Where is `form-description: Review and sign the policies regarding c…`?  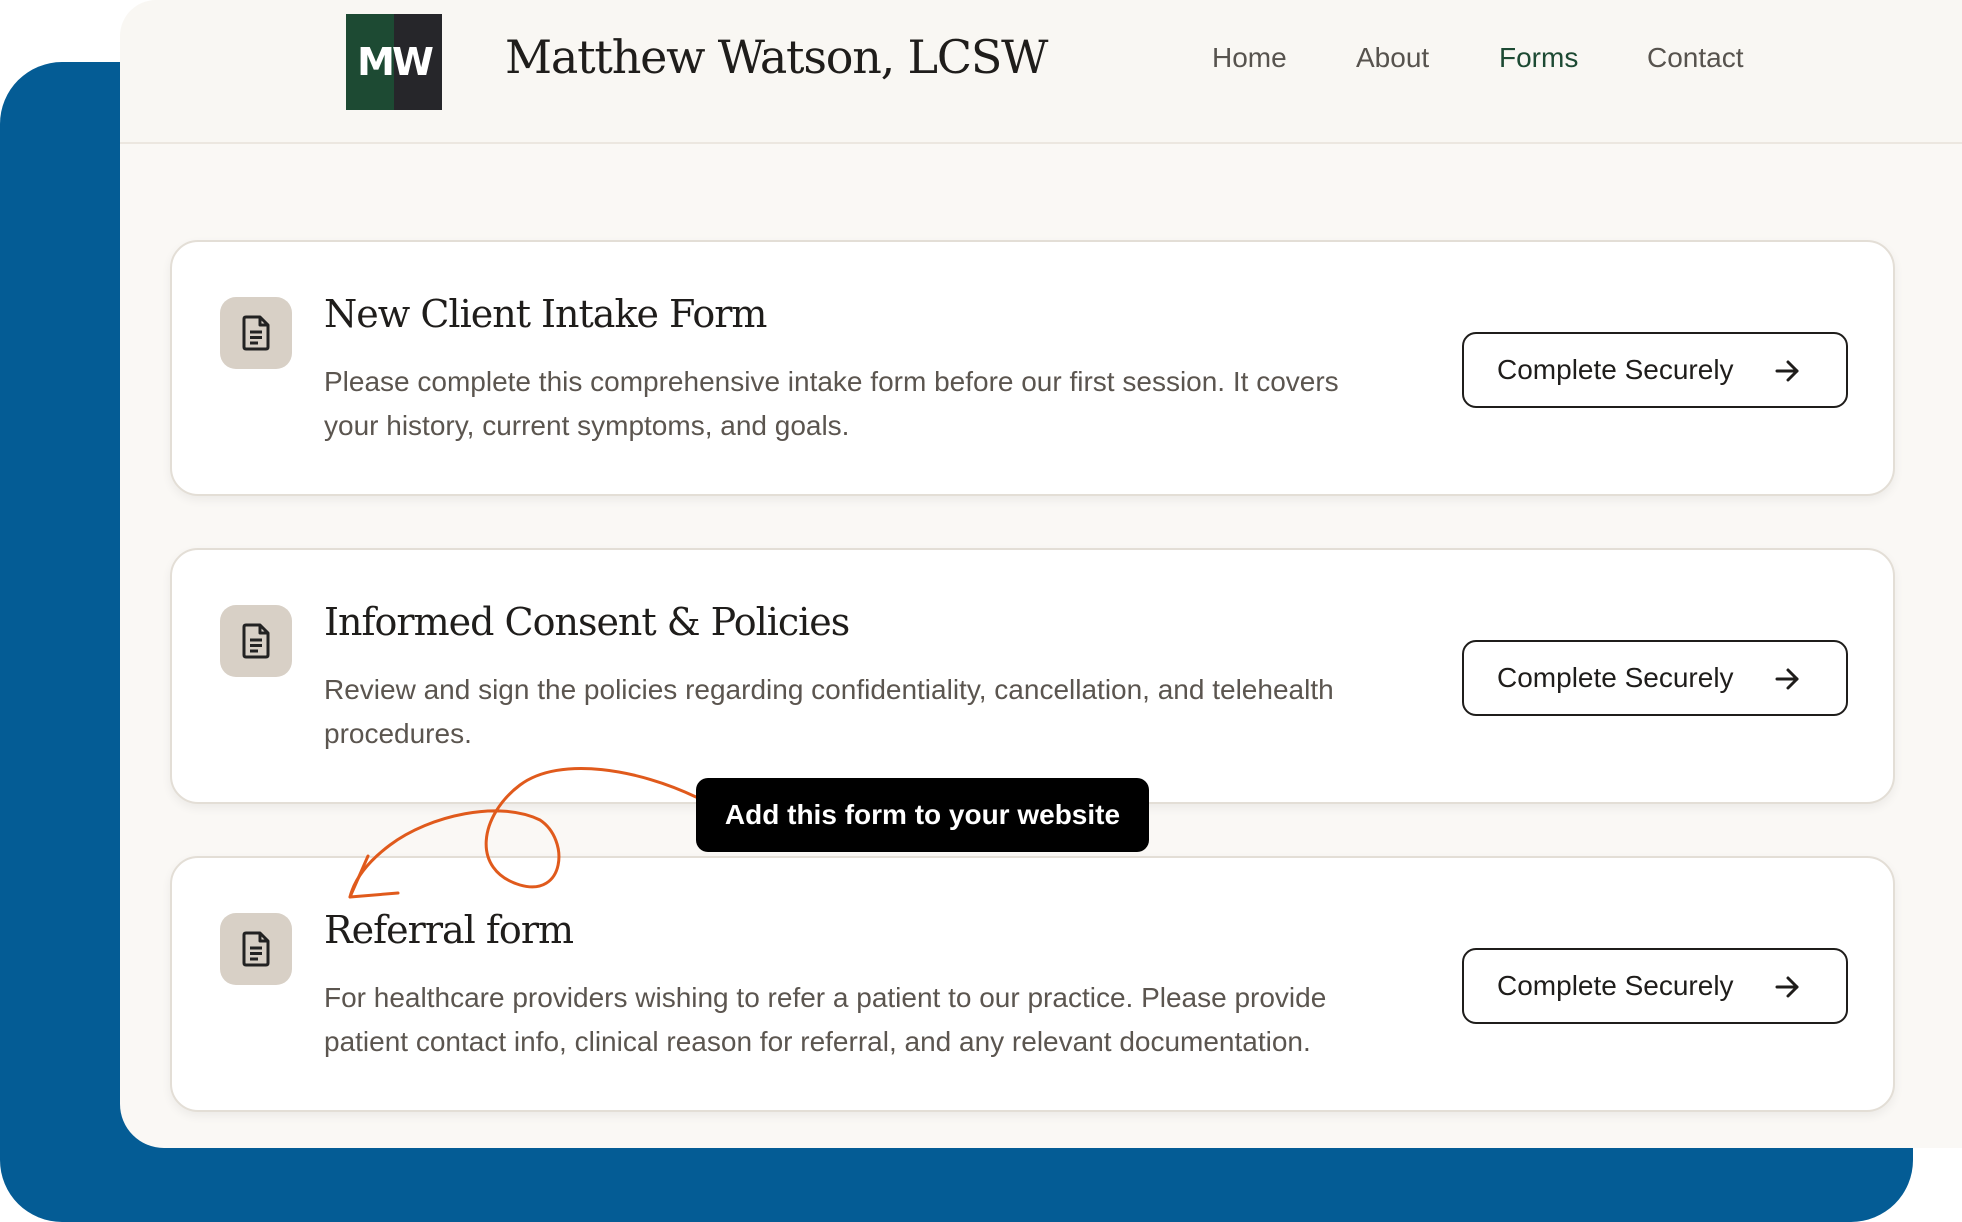 form-description: Review and sign the policies regarding c… is located at coordinates (829, 711).